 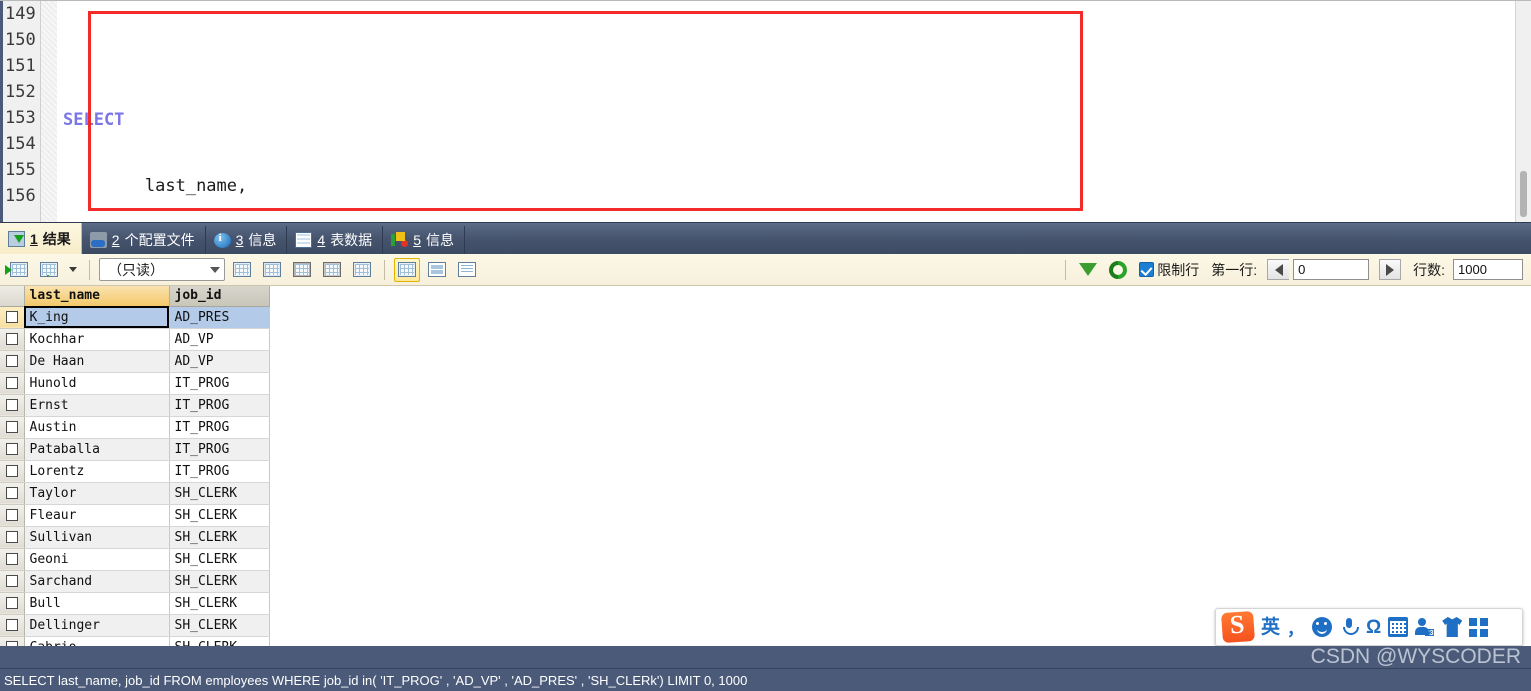 I want to click on cell-last-name: Austin, so click(x=97, y=427).